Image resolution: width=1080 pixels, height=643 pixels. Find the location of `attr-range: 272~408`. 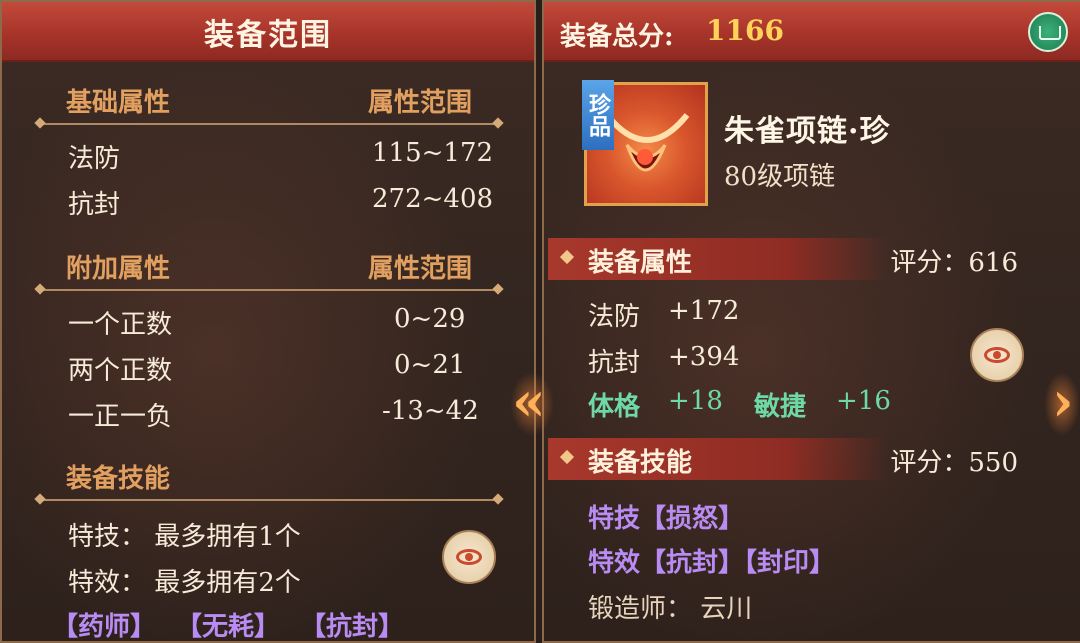

attr-range: 272~408 is located at coordinates (433, 199).